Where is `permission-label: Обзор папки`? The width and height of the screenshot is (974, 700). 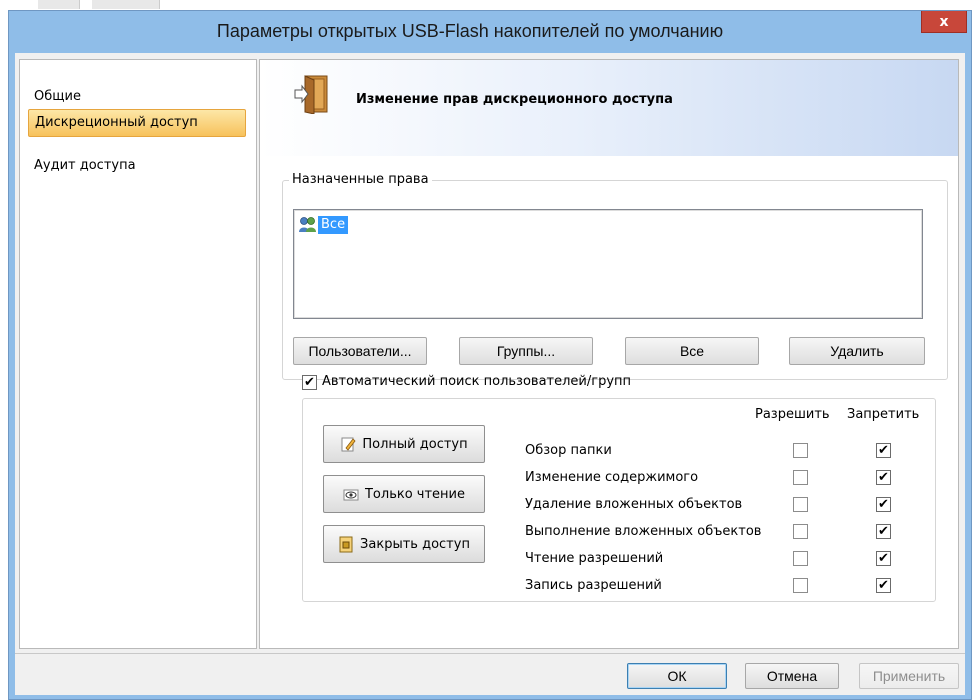
permission-label: Обзор папки is located at coordinates (568, 450).